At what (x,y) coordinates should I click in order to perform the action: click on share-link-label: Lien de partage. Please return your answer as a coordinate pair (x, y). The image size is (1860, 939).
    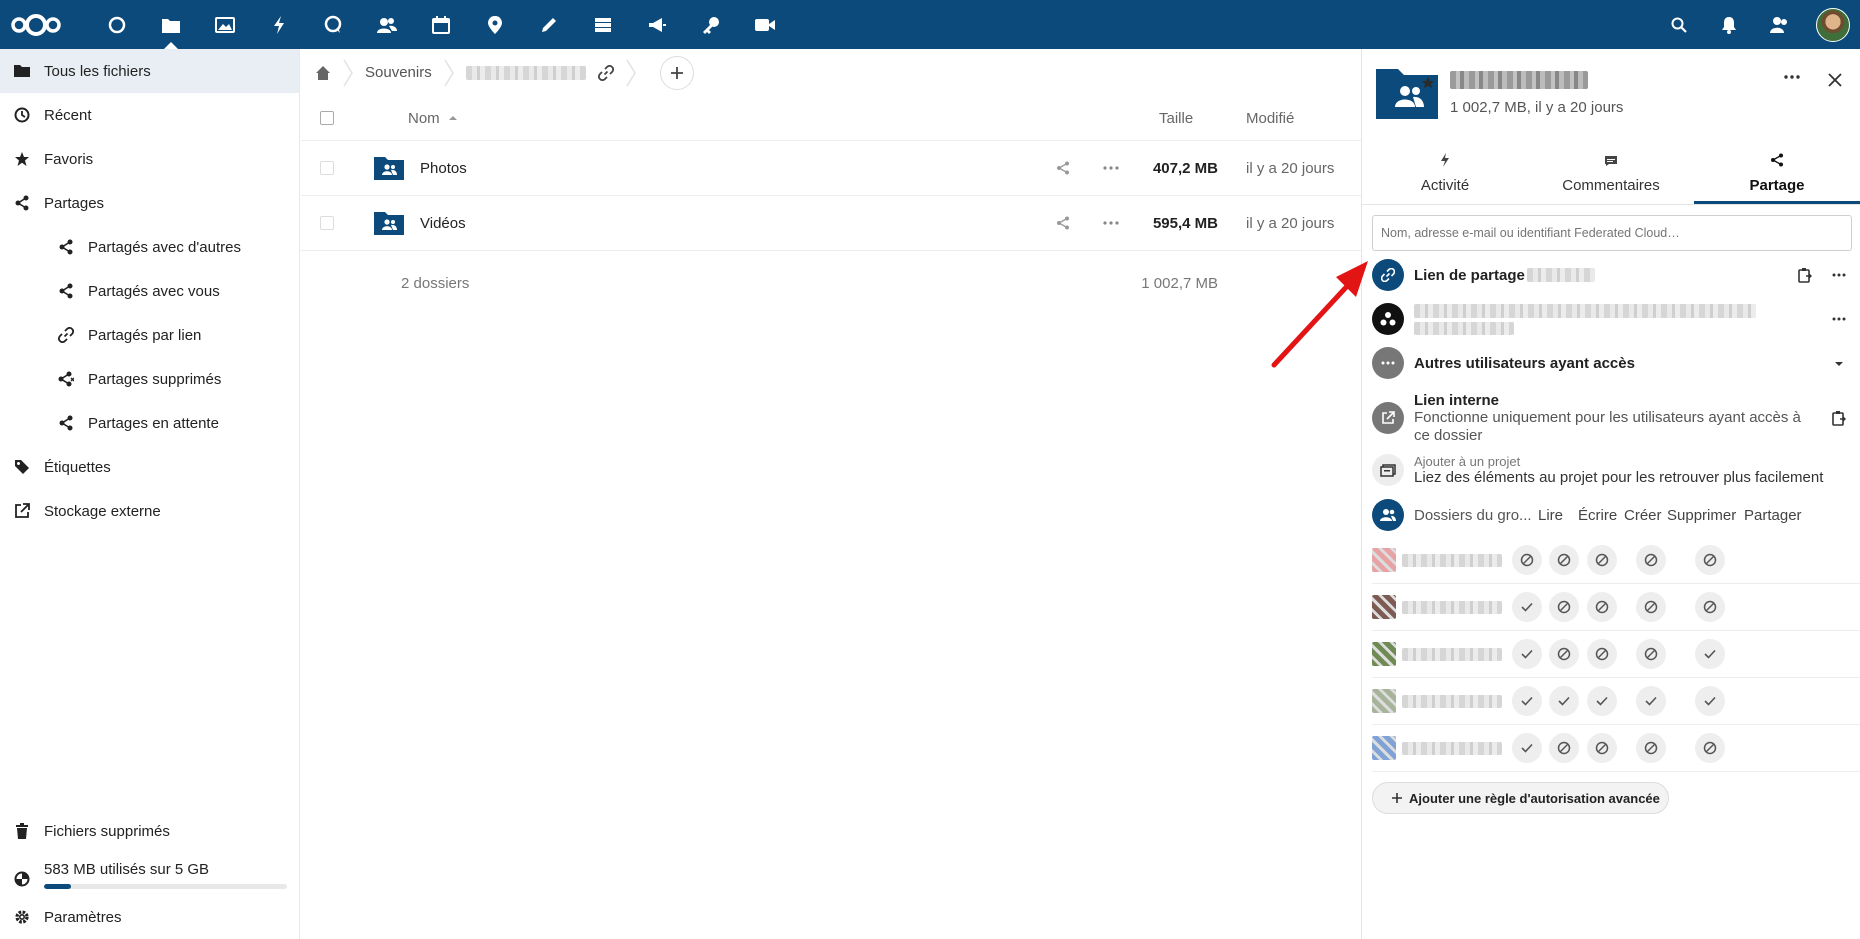
    Looking at the image, I should click on (1469, 275).